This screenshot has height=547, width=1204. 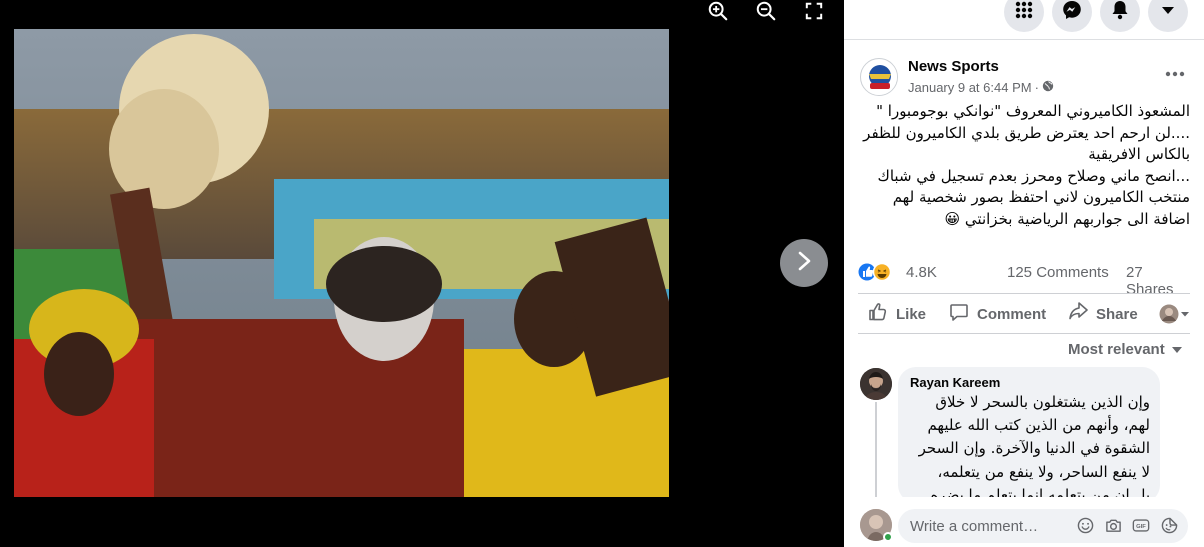 What do you see at coordinates (879, 77) in the screenshot?
I see `page-avatar` at bounding box center [879, 77].